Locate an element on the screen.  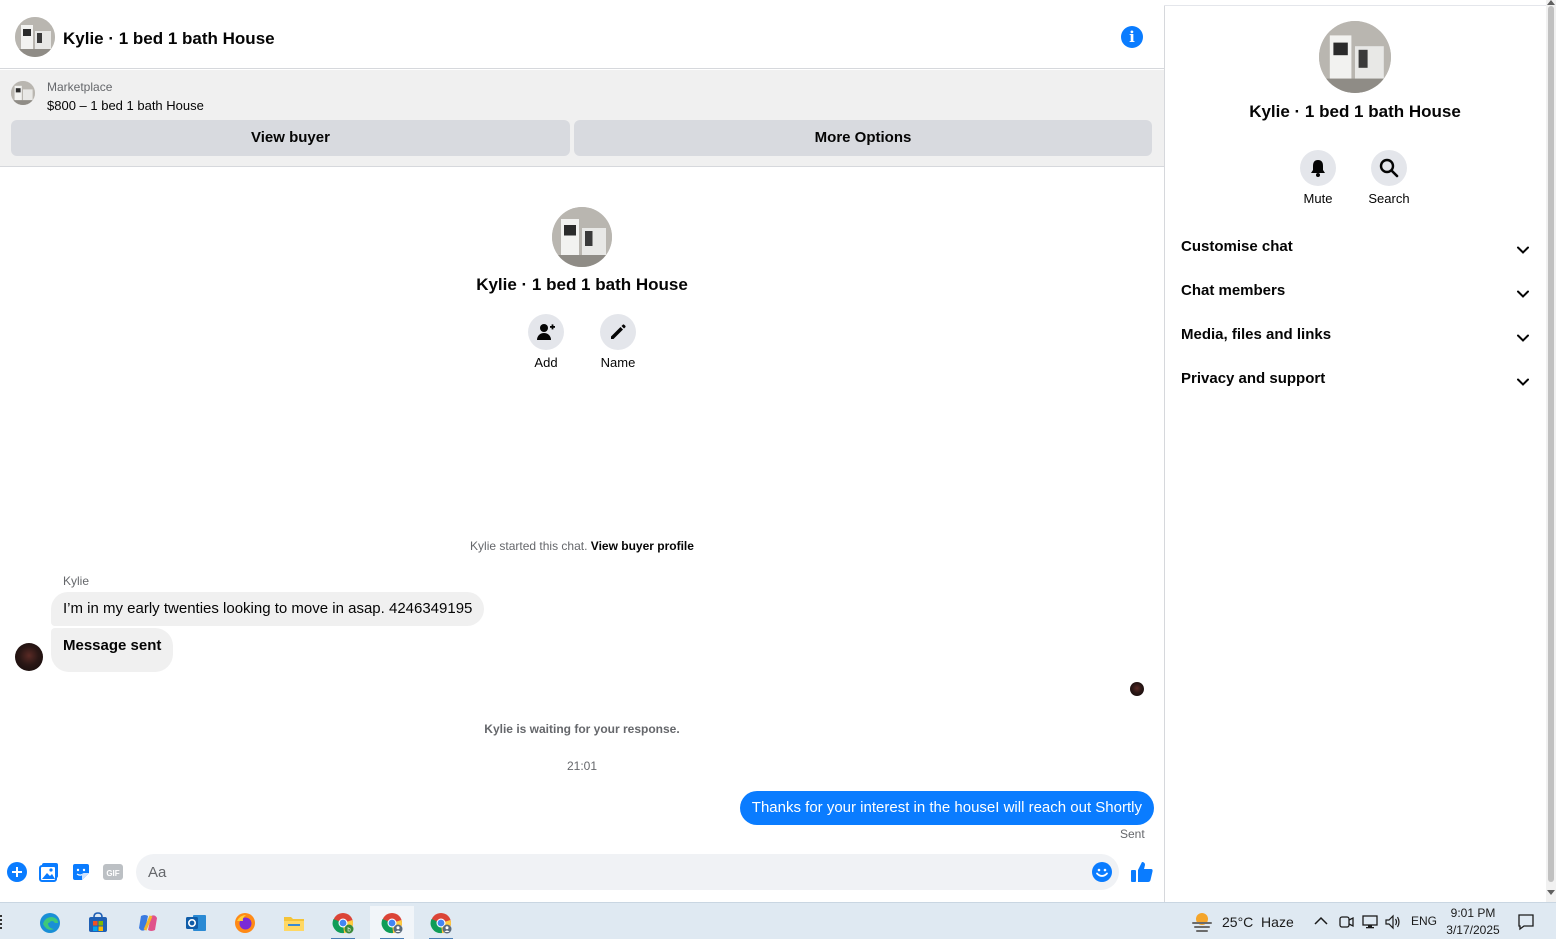
waiting-notice: Kylie is waiting for your response. is located at coordinates (582, 729).